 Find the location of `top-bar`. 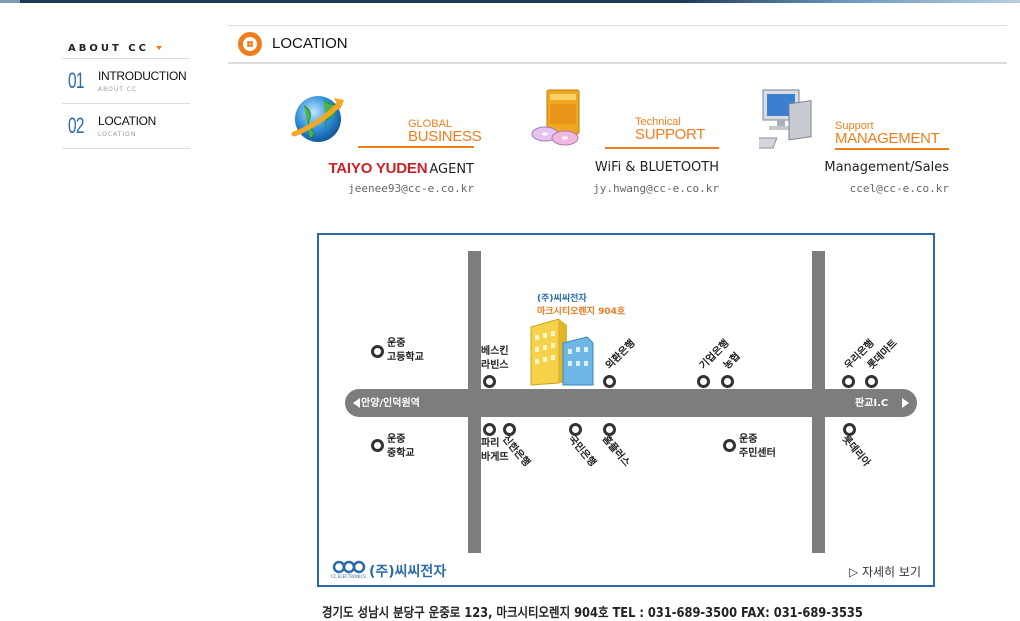

top-bar is located at coordinates (510, 1).